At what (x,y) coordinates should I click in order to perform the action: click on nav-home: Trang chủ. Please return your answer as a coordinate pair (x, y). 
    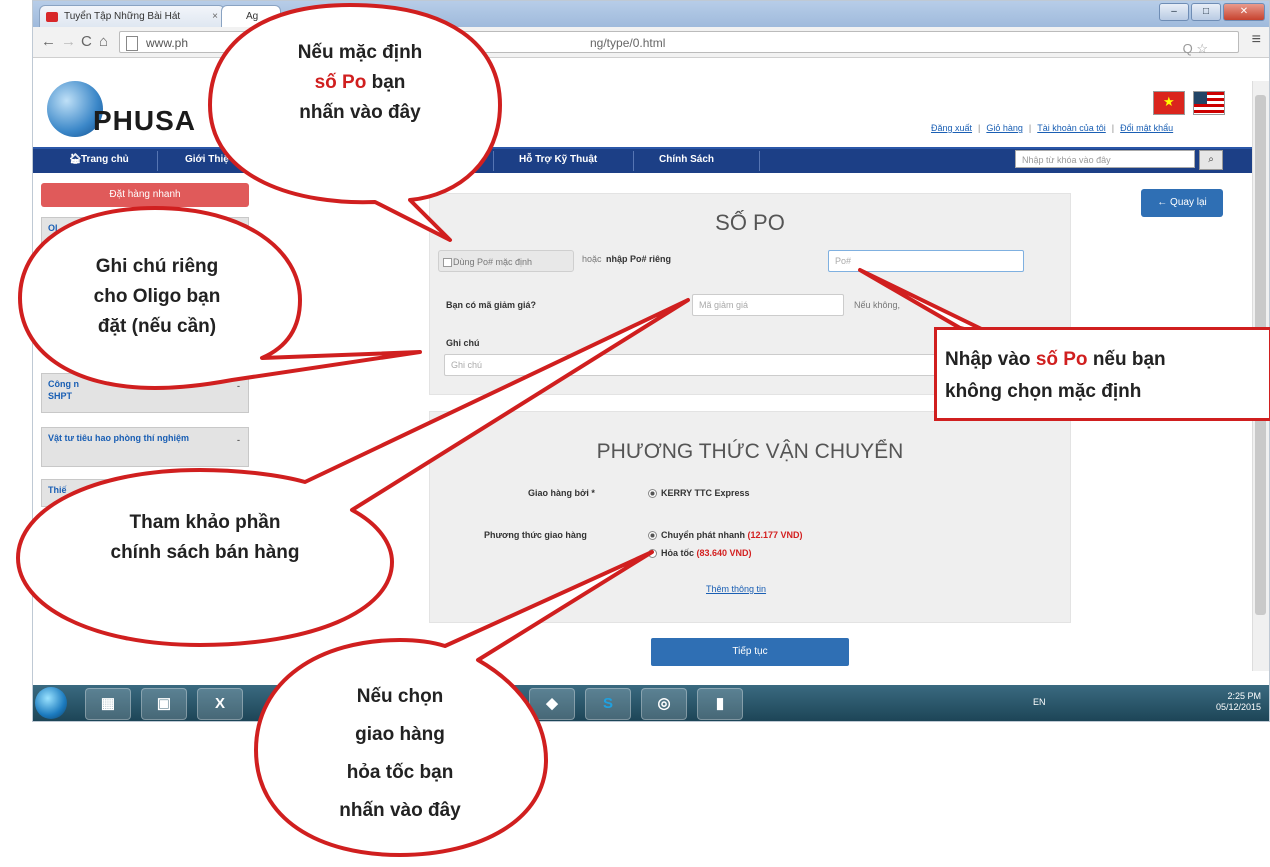
    Looking at the image, I should click on (105, 159).